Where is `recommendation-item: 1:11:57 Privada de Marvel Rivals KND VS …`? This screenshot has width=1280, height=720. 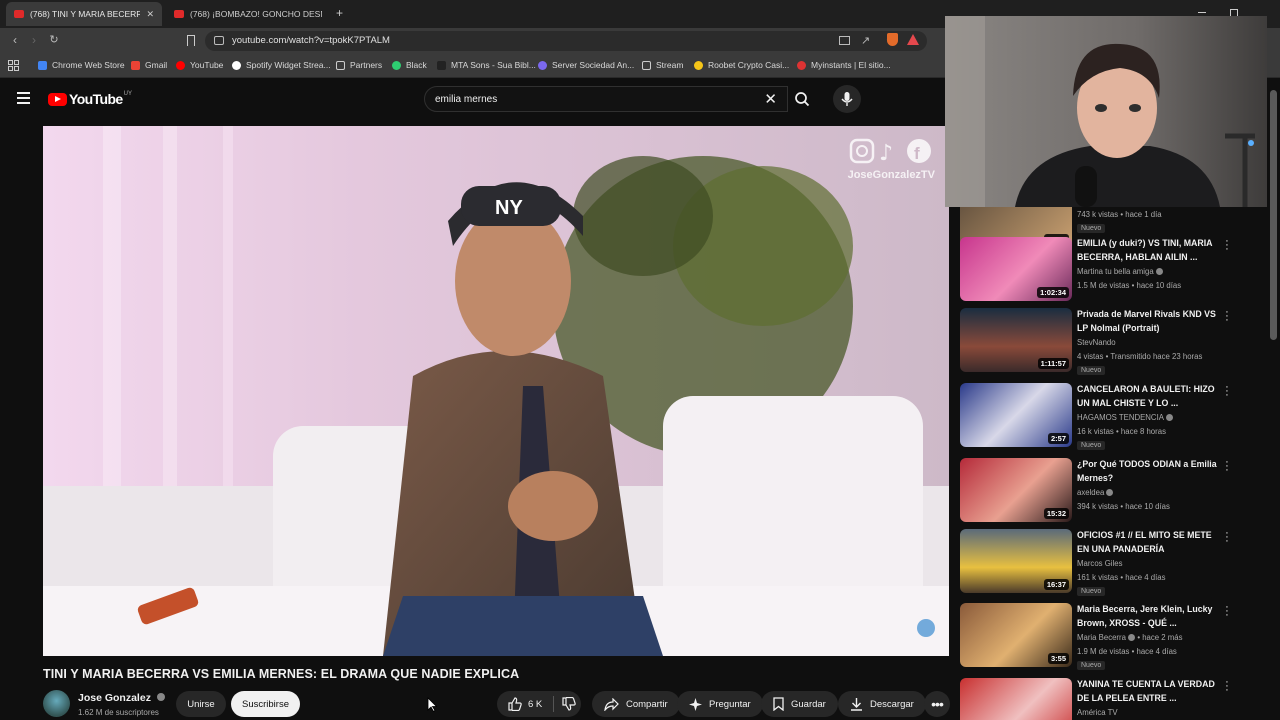 recommendation-item: 1:11:57 Privada de Marvel Rivals KND VS … is located at coordinates (1105, 341).